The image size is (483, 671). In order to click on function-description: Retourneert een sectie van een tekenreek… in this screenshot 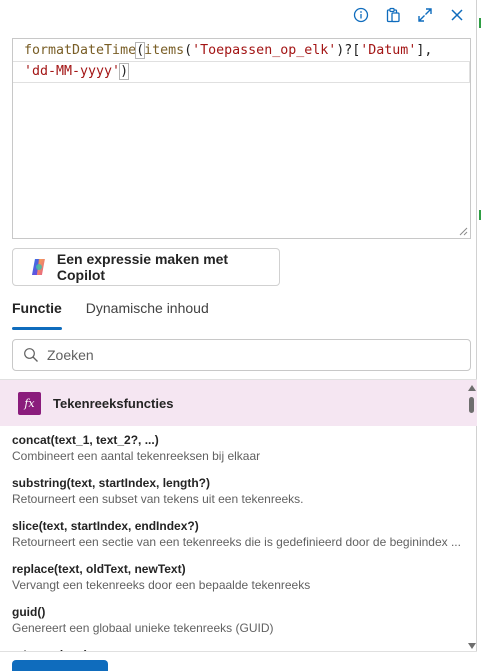, I will do `click(236, 542)`.